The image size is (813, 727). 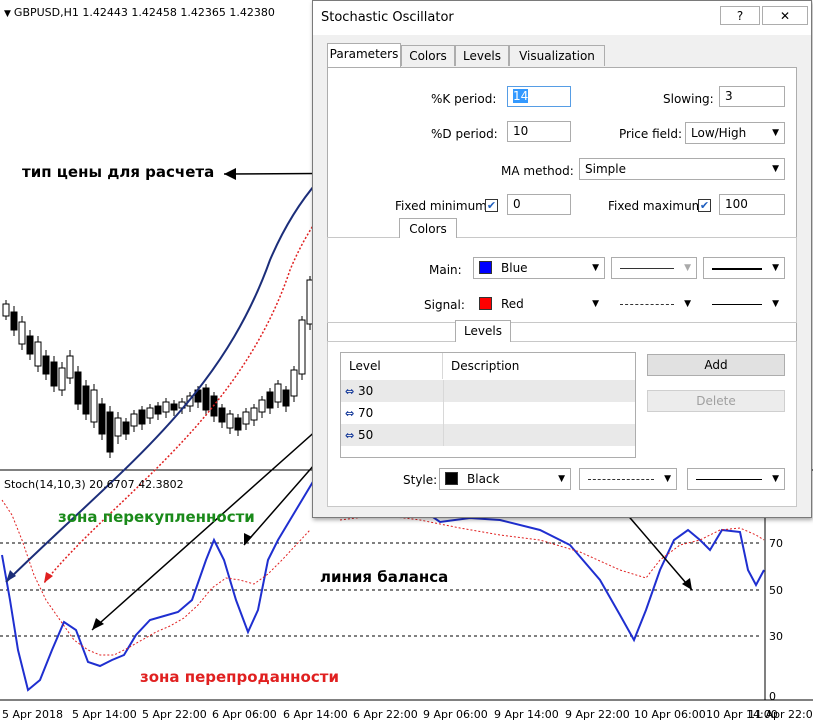 I want to click on close-icon: ✕, so click(x=785, y=16).